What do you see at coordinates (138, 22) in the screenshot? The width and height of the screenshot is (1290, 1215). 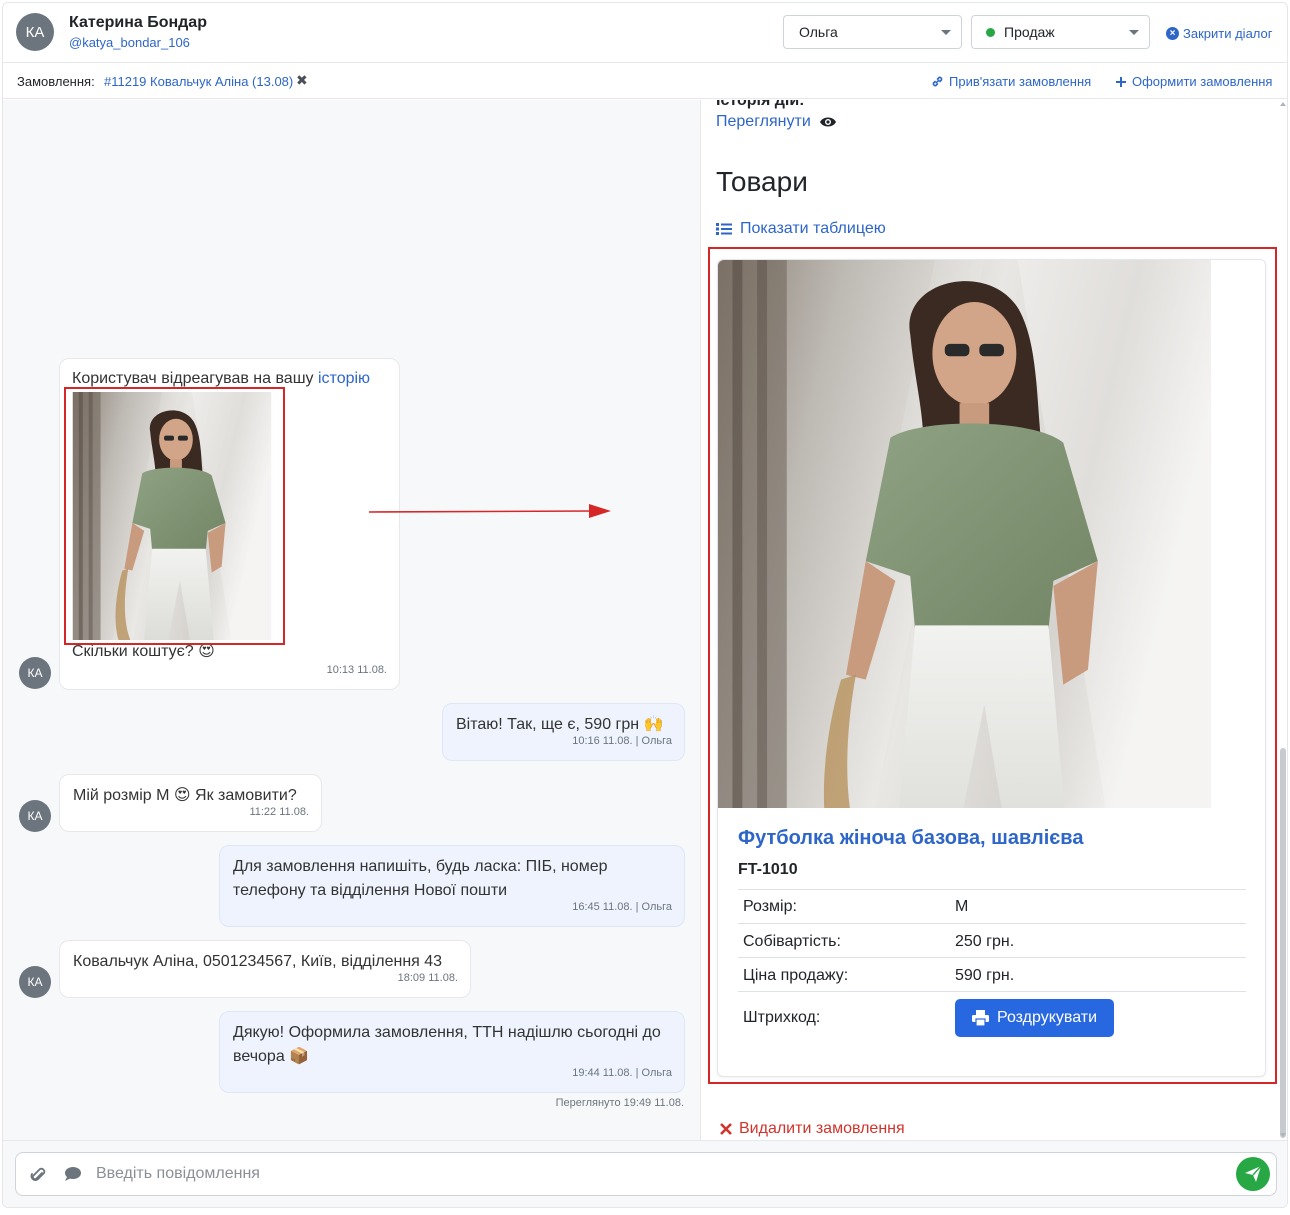 I see `contact-name: Катерина Бондар` at bounding box center [138, 22].